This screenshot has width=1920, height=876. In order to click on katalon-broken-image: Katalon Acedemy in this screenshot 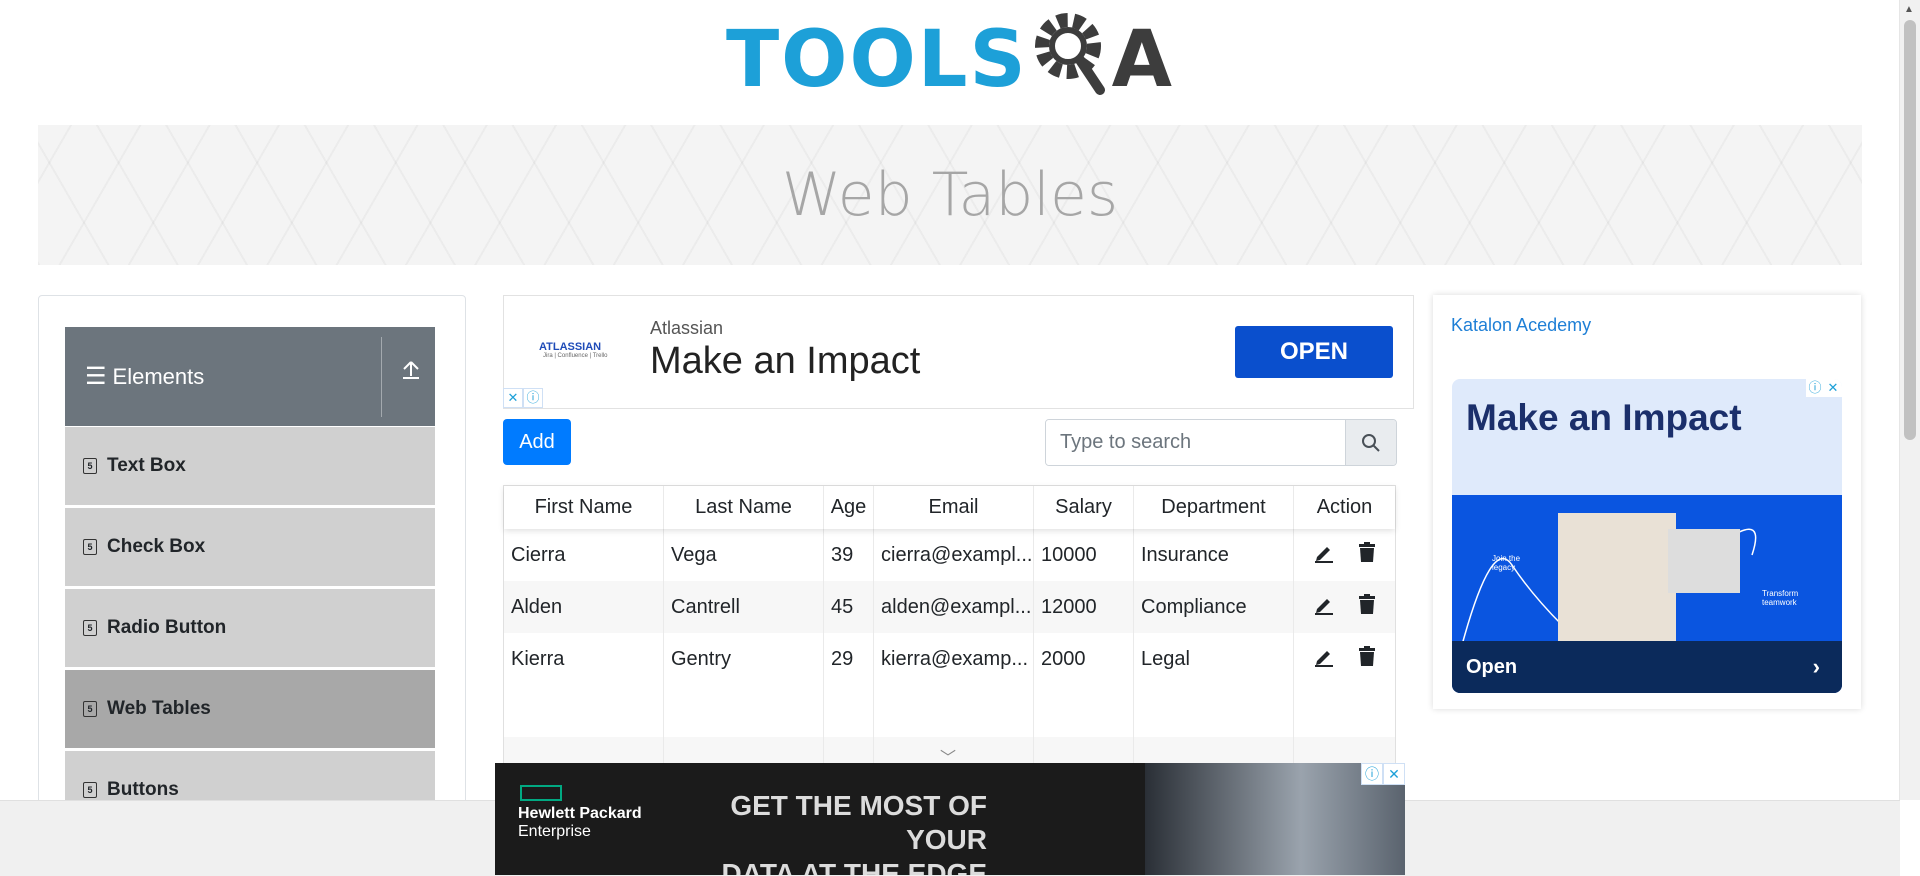, I will do `click(1521, 325)`.